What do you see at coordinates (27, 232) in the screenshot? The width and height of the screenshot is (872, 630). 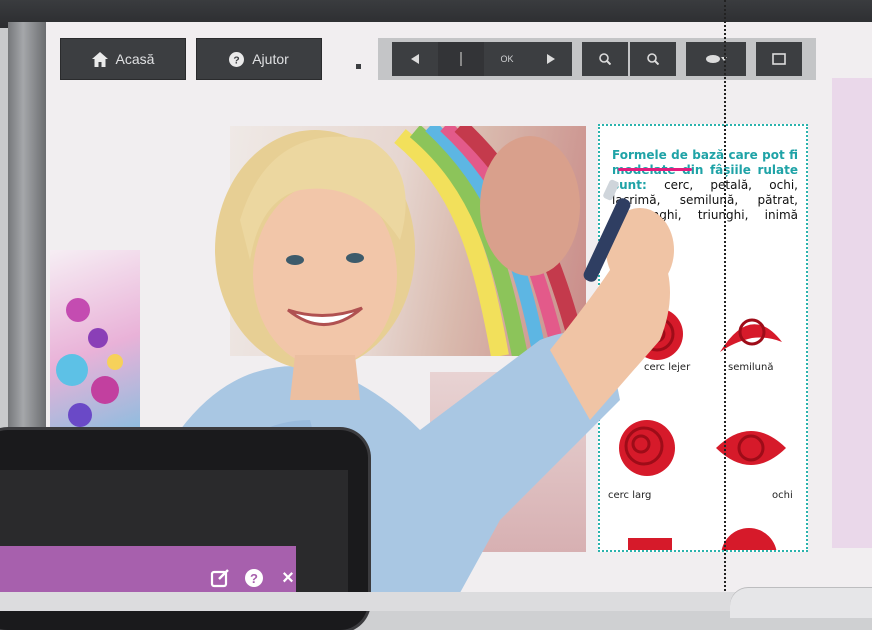 I see `board-left-rail` at bounding box center [27, 232].